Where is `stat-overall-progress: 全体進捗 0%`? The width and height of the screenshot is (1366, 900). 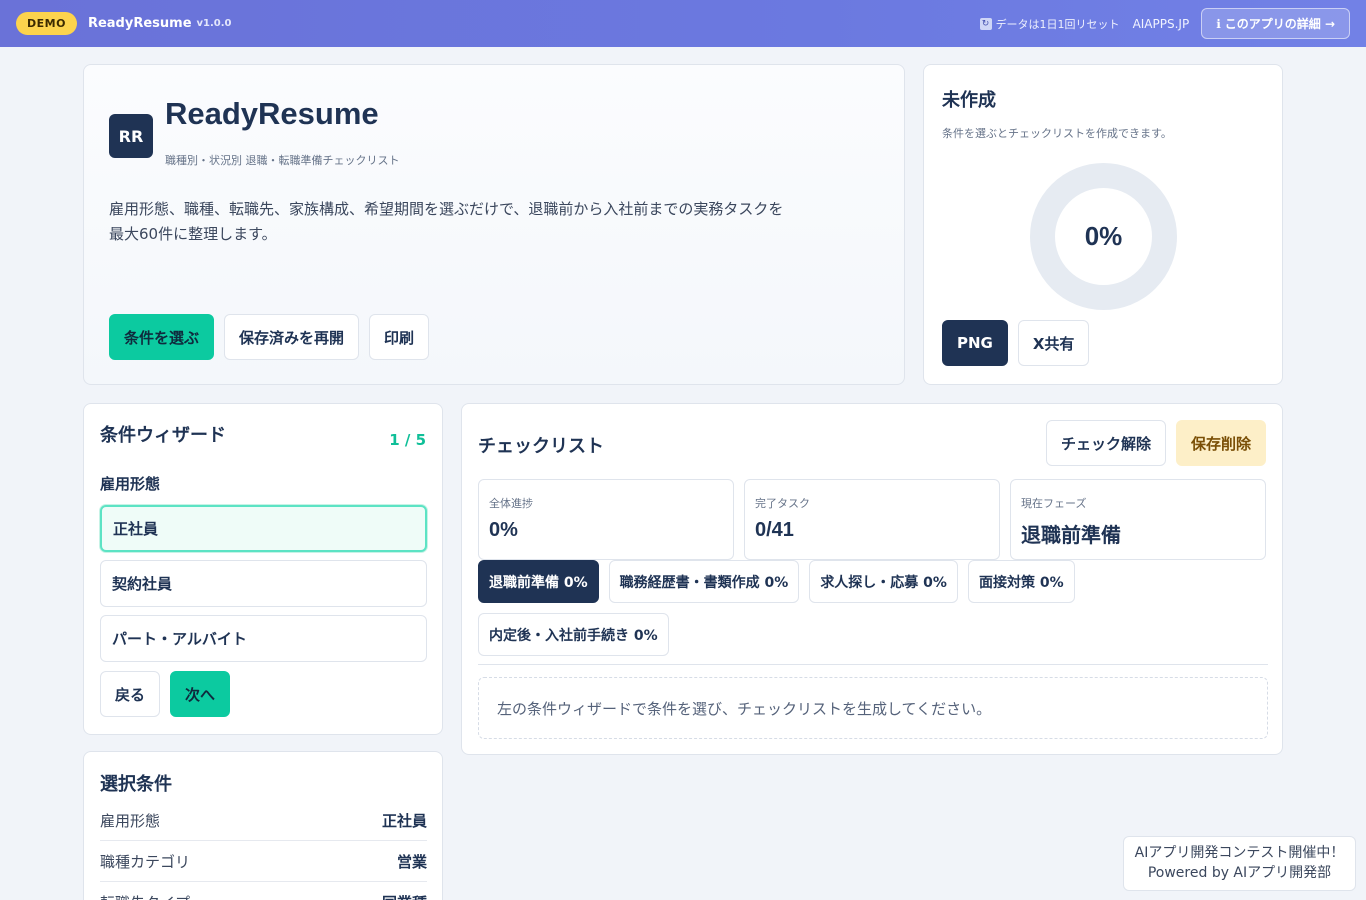
stat-overall-progress: 全体進捗 0% is located at coordinates (606, 519).